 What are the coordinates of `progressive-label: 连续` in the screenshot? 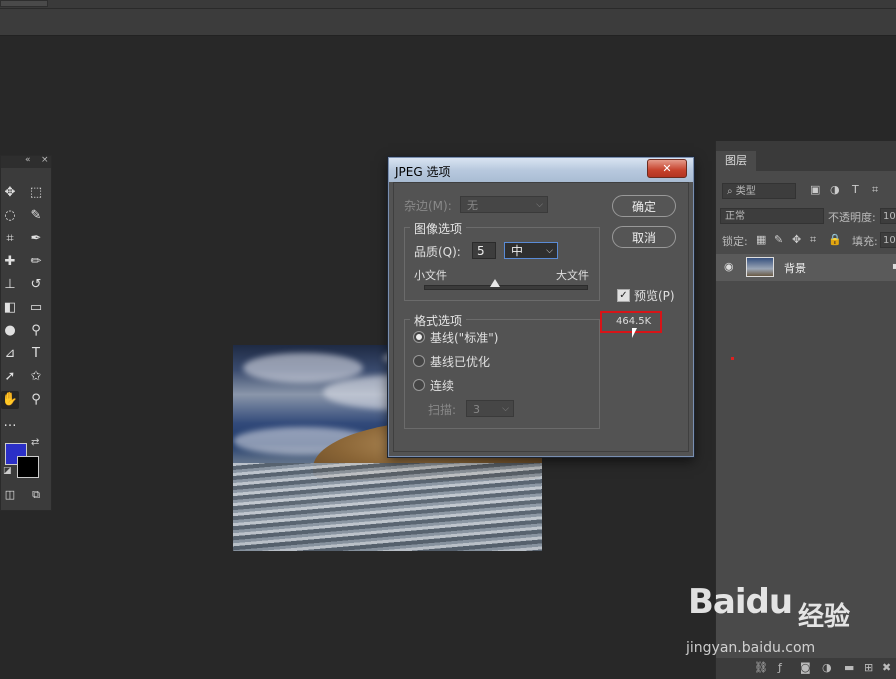 It's located at (442, 385).